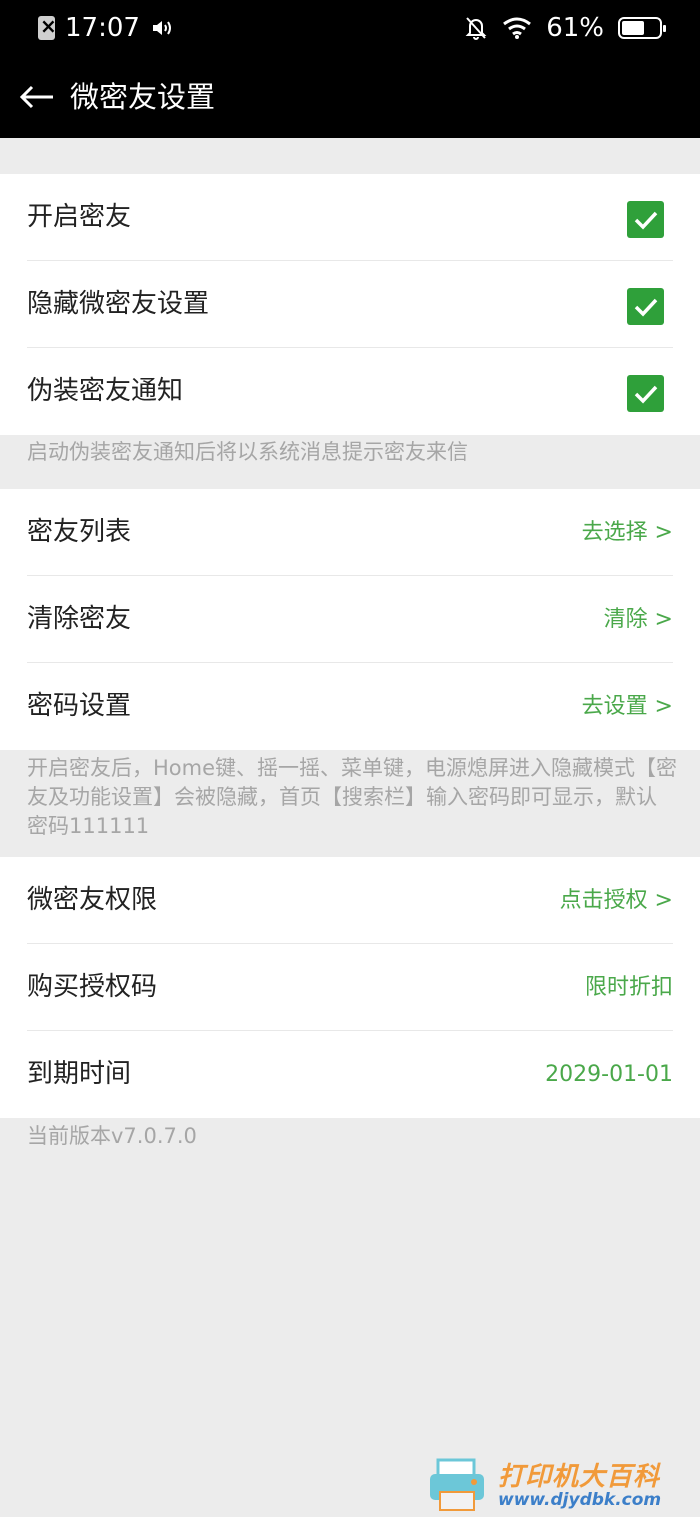  What do you see at coordinates (350, 391) in the screenshot?
I see `setting-disguise-notification: 伪装密友通知` at bounding box center [350, 391].